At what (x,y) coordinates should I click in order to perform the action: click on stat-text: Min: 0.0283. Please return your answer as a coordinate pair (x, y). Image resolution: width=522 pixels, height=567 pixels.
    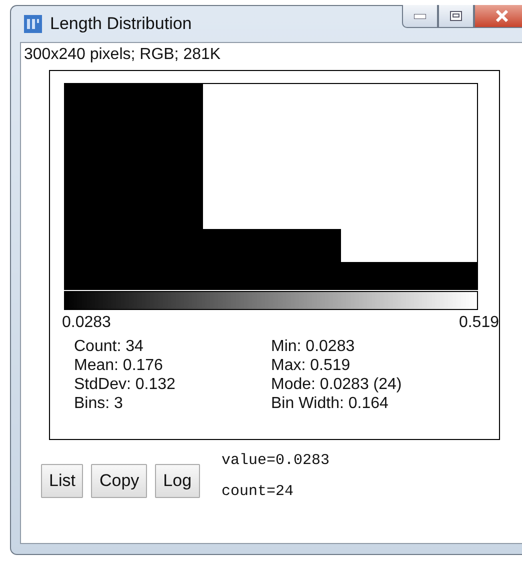
    Looking at the image, I should click on (313, 347).